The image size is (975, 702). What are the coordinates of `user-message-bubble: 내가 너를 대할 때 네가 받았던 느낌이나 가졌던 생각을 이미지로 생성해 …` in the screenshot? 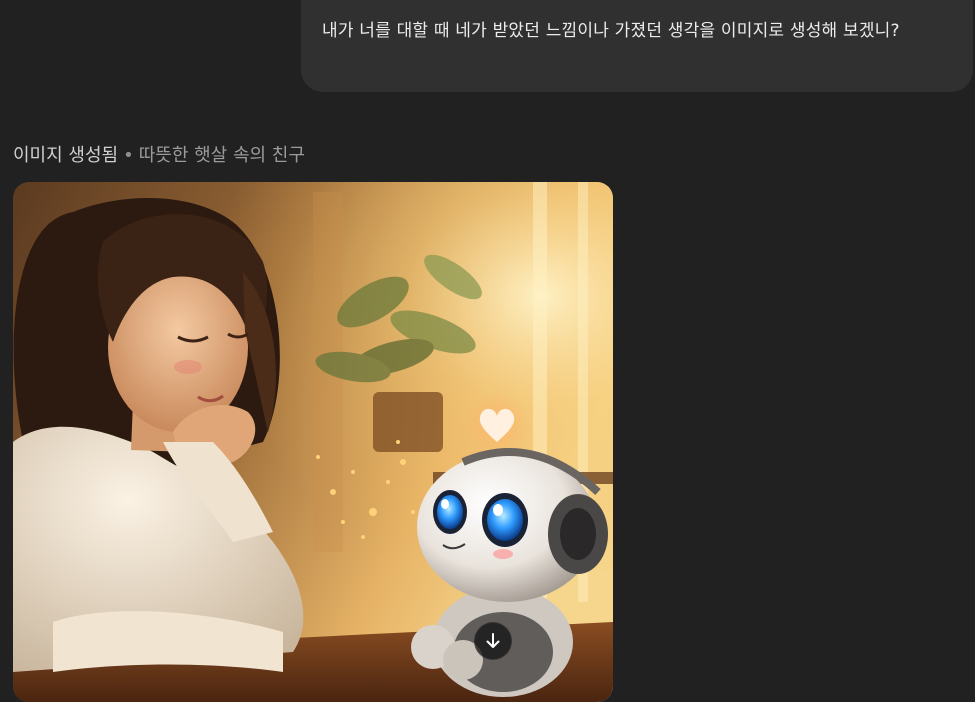 It's located at (637, 46).